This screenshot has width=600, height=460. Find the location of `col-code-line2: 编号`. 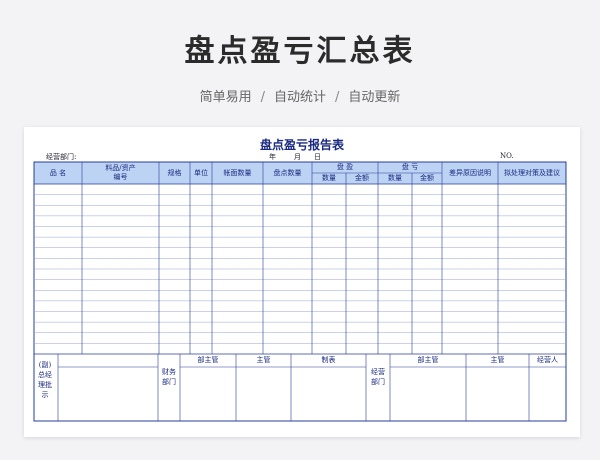

col-code-line2: 编号 is located at coordinates (120, 177).